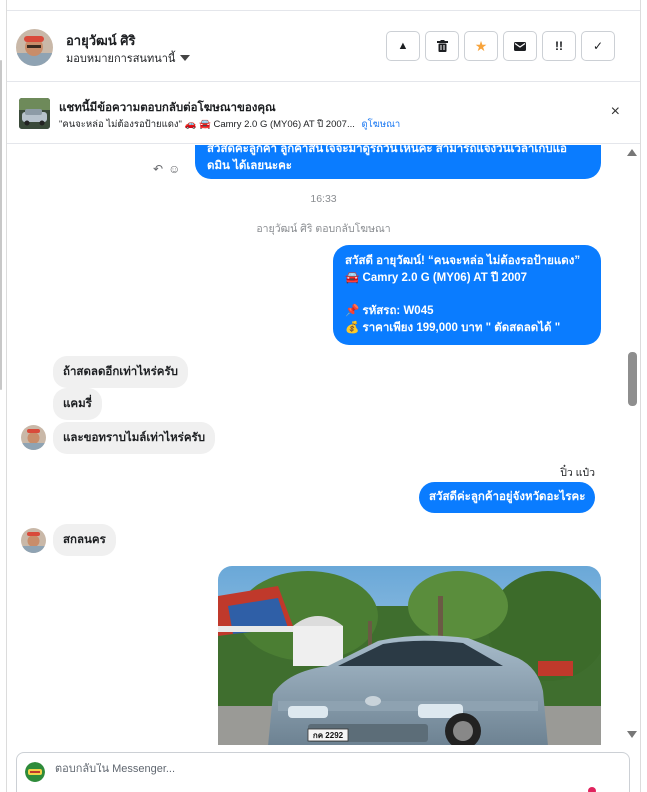 This screenshot has width=647, height=792. Describe the element at coordinates (77, 404) in the screenshot. I see `message-incoming: แคมรี่` at that location.